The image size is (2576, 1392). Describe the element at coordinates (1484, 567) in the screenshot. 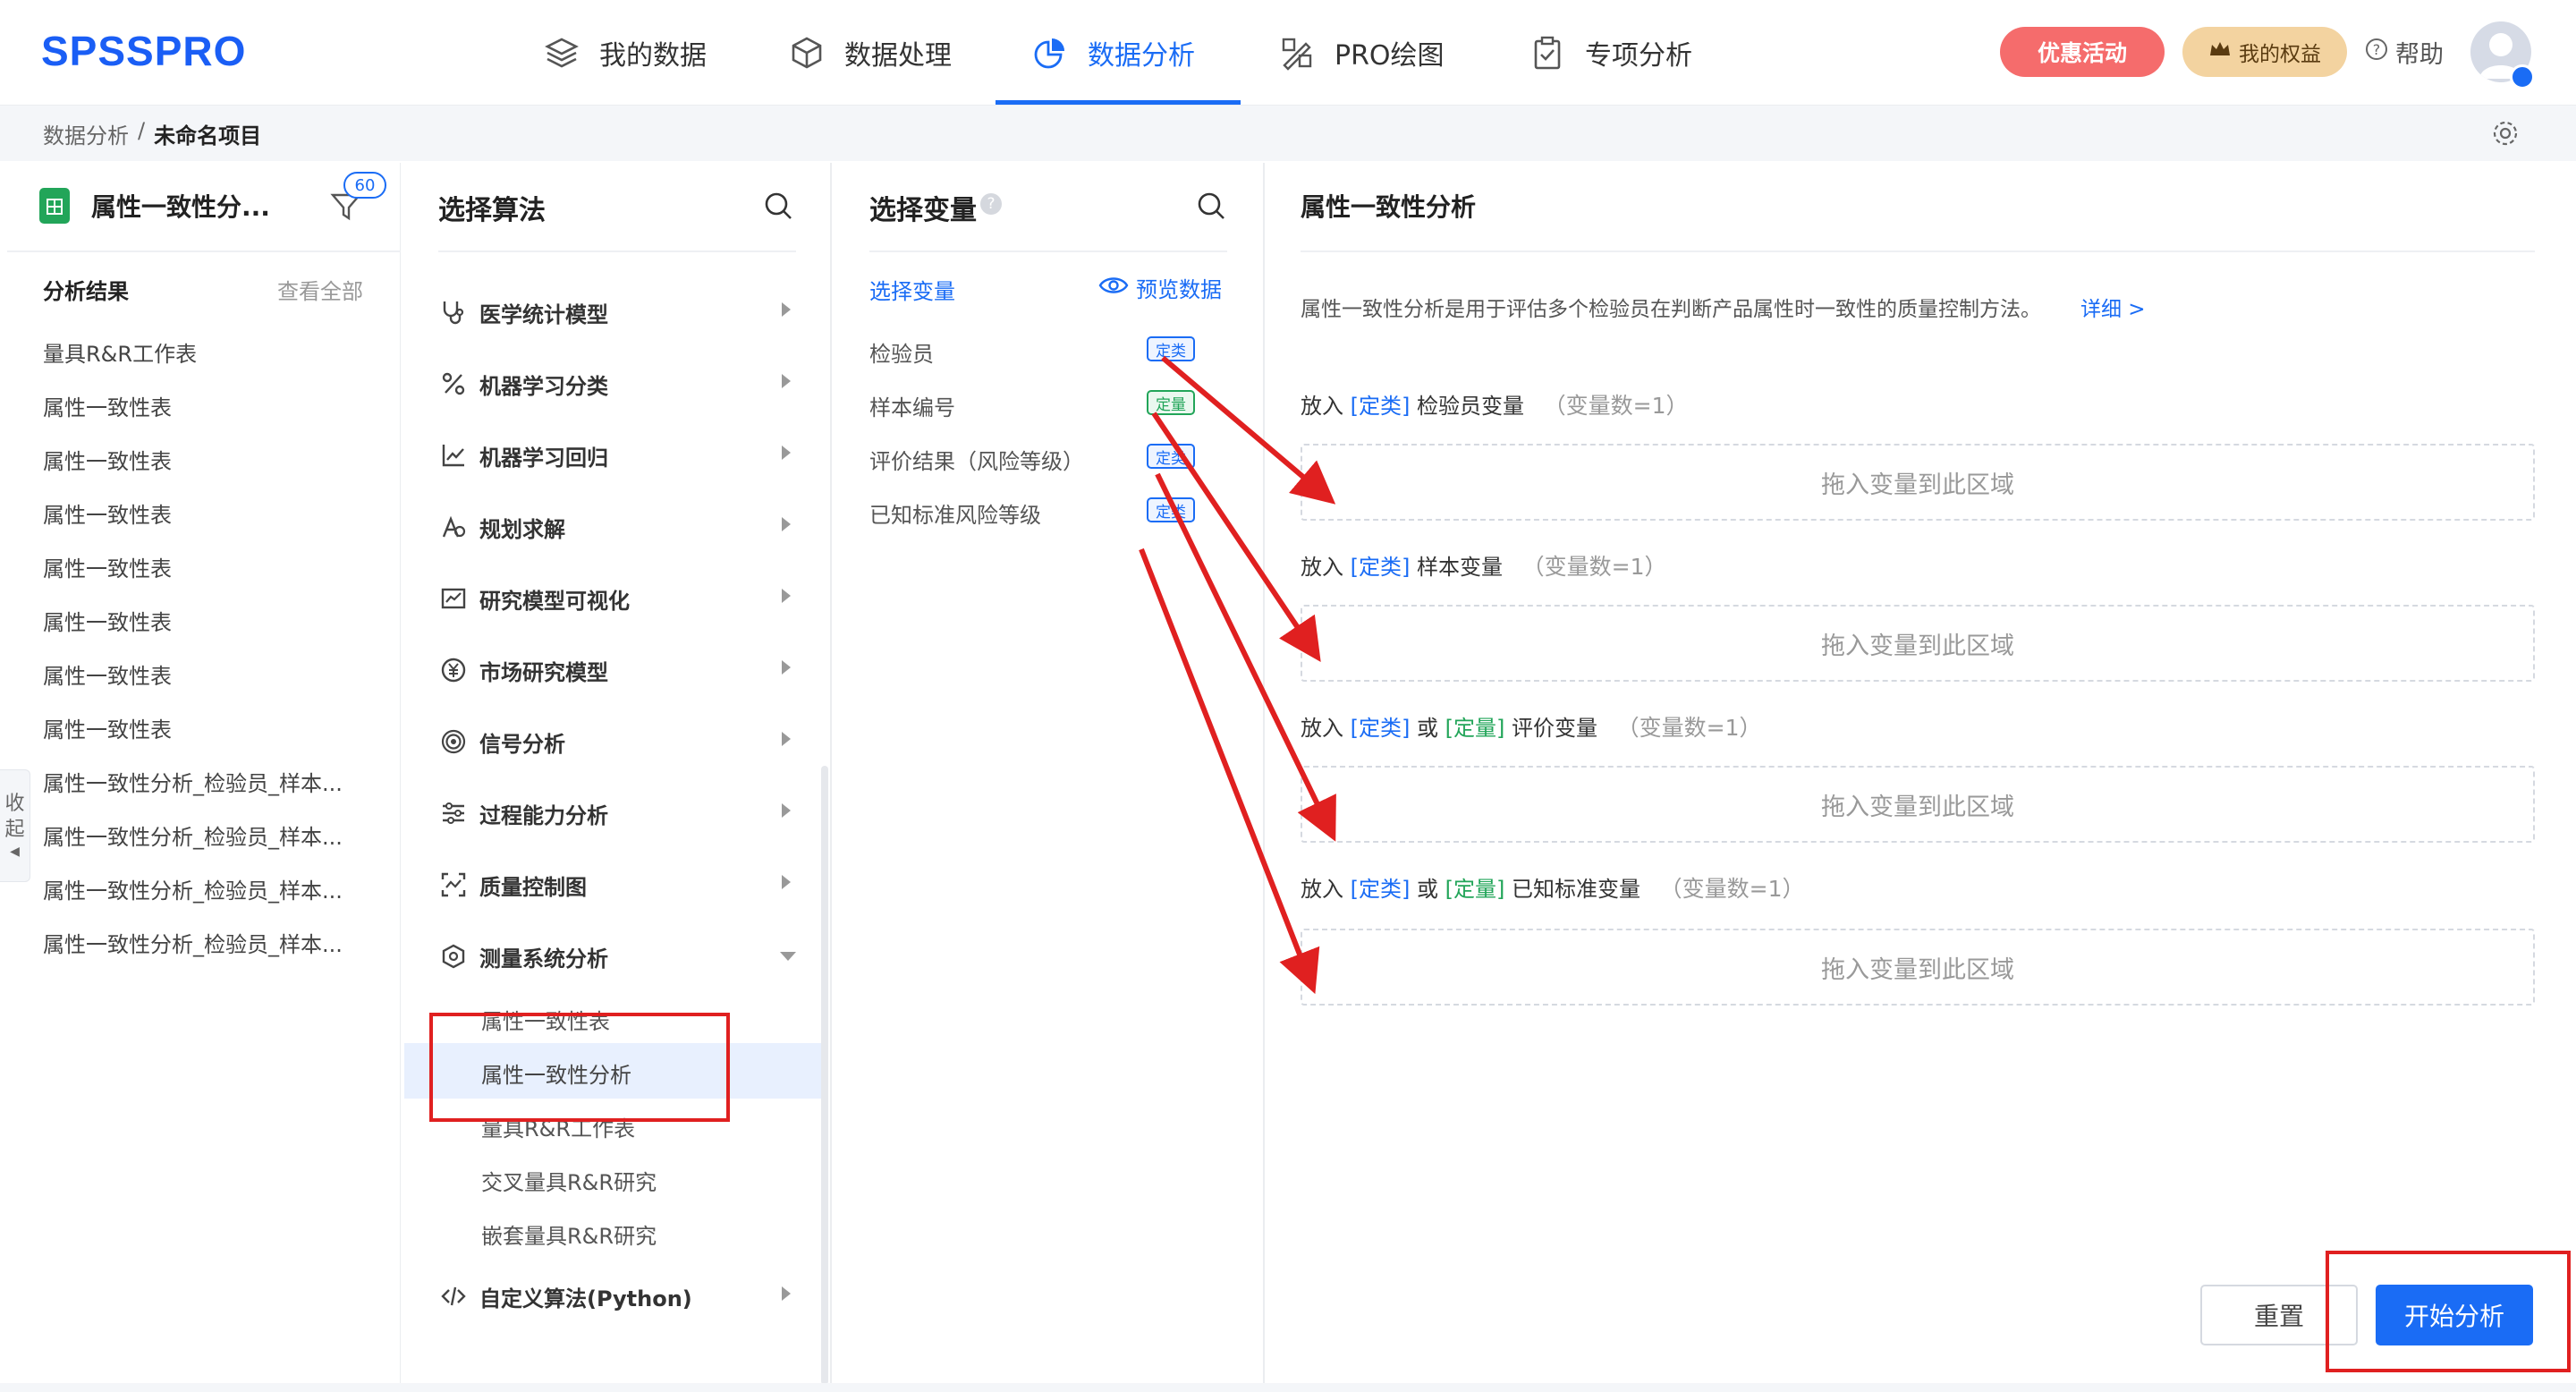

I see `slot-label-sample: 放入 [定类] 样本变量 （变量数=1）` at that location.